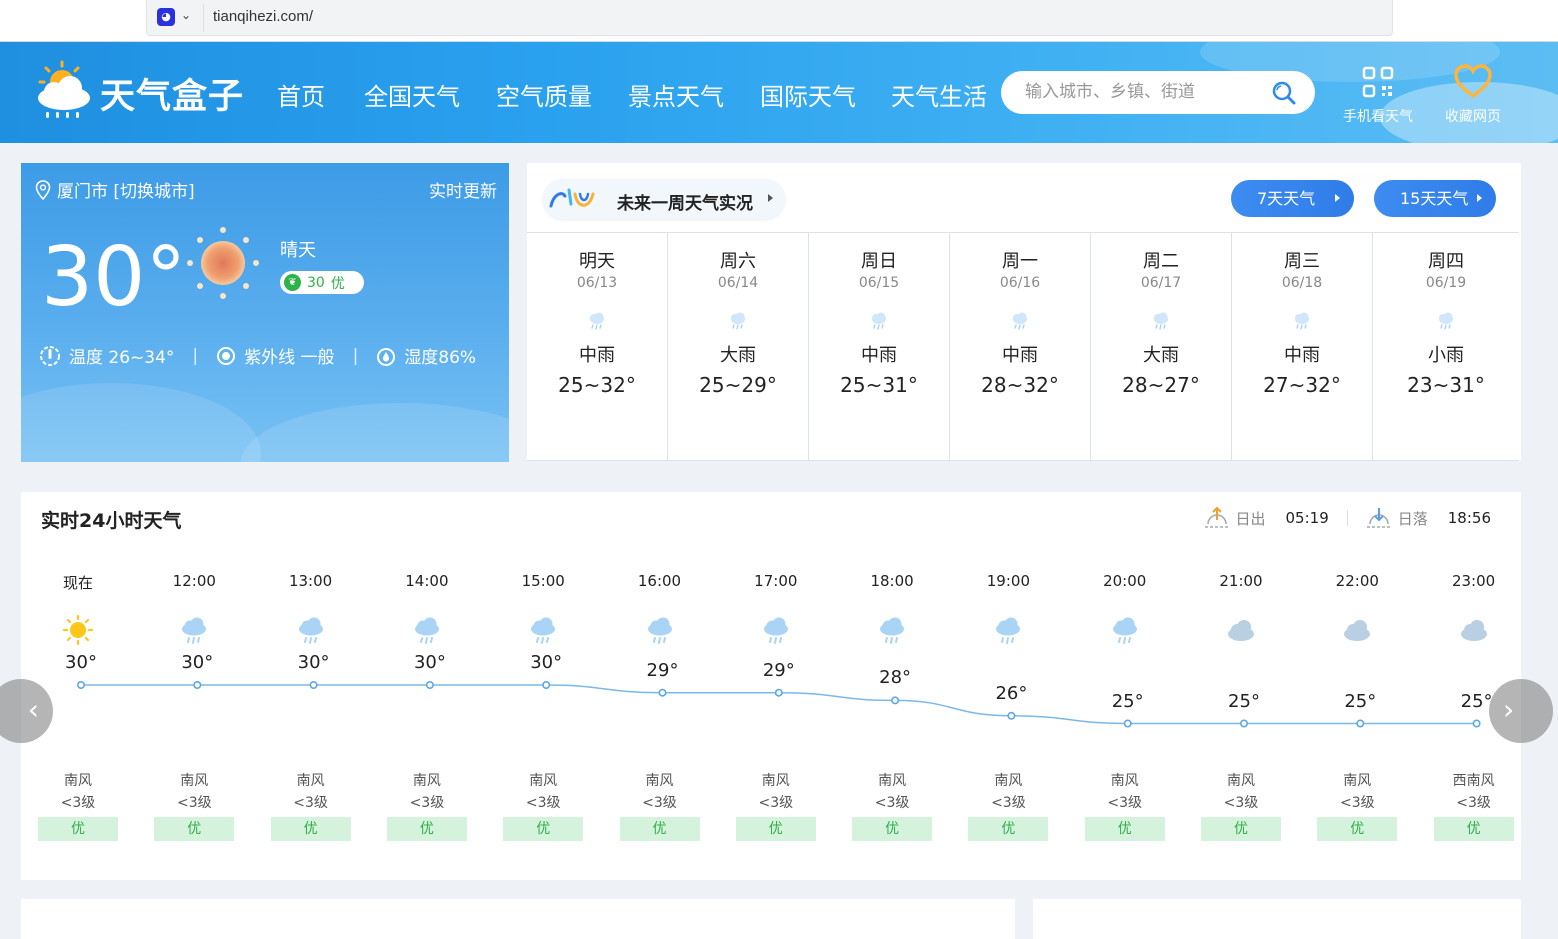 Image resolution: width=1558 pixels, height=939 pixels. I want to click on hour-time: 20:00, so click(1125, 581).